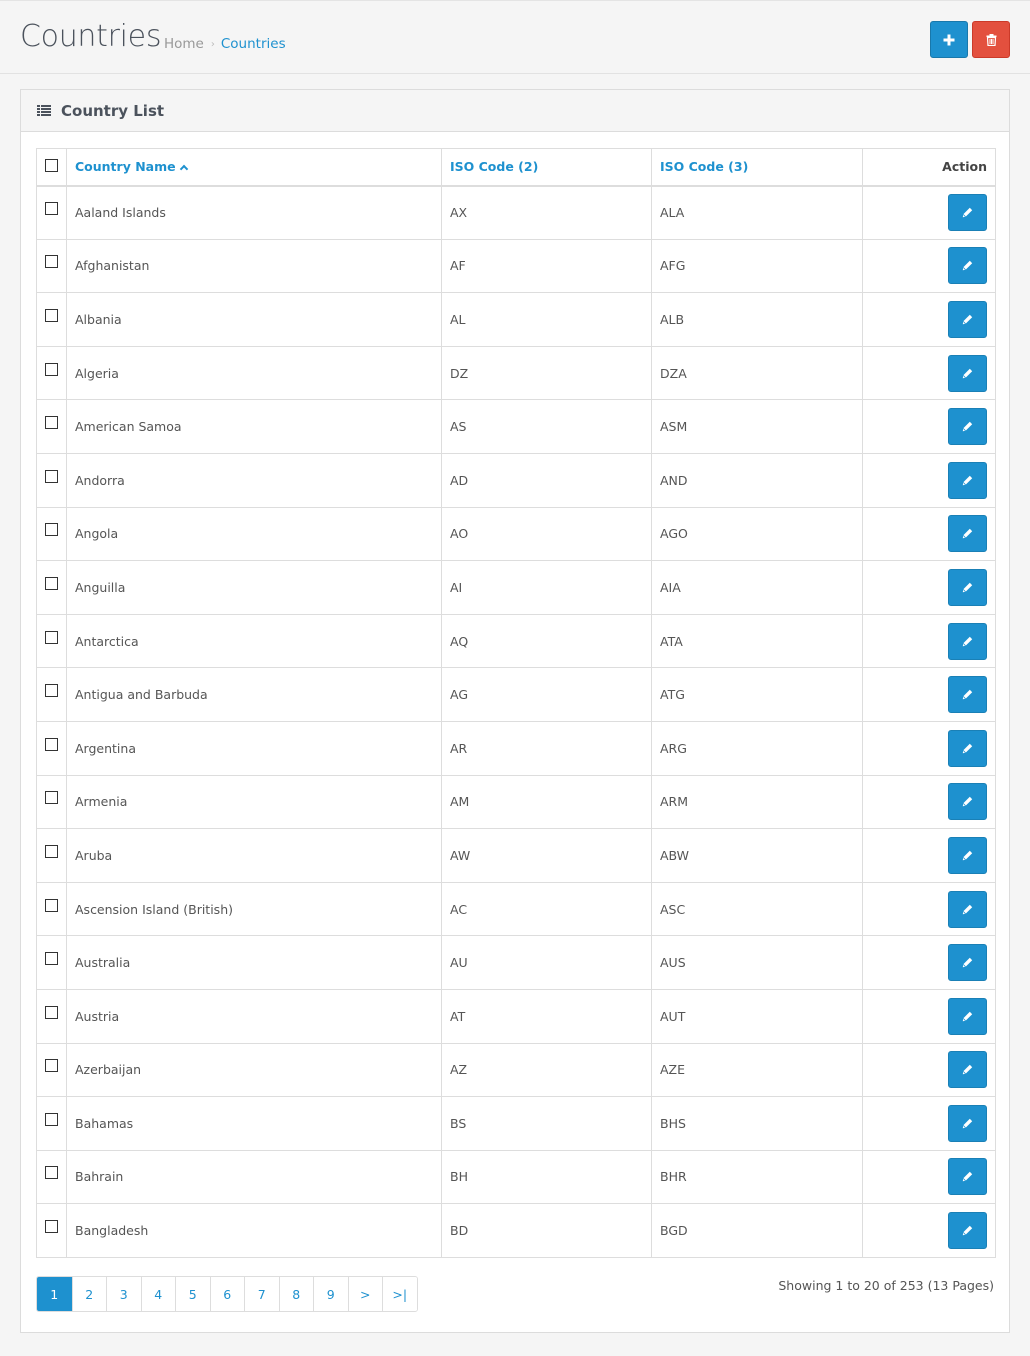 This screenshot has width=1030, height=1356. What do you see at coordinates (516, 480) in the screenshot?
I see `table-row: Andorra AD AND` at bounding box center [516, 480].